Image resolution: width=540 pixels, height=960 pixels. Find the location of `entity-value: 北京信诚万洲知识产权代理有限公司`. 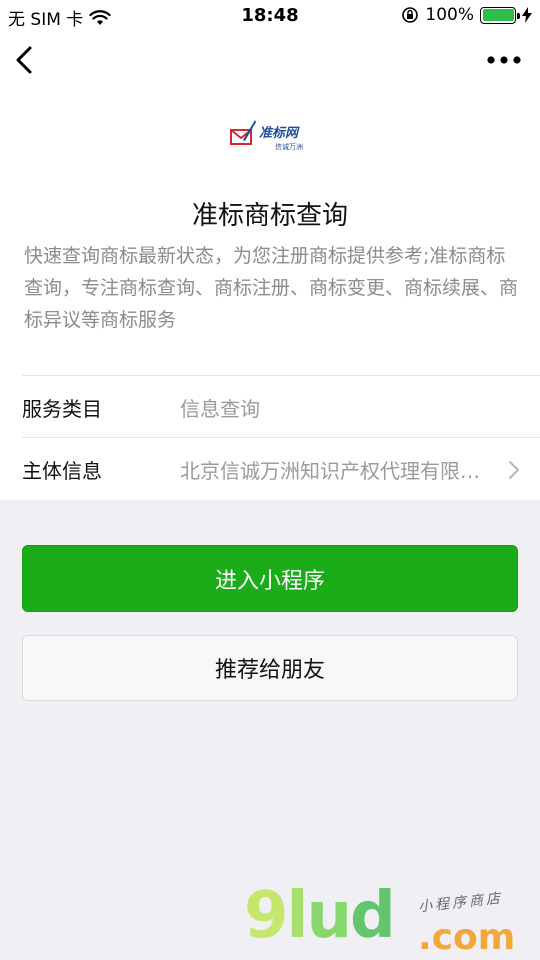

entity-value: 北京信诚万洲知识产权代理有限公司 is located at coordinates (335, 471).